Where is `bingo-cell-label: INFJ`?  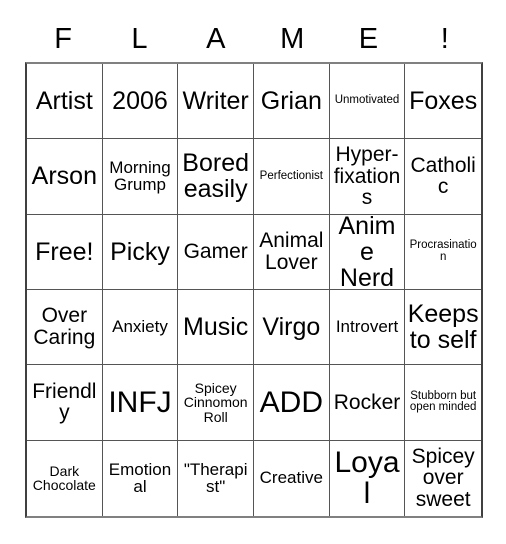
bingo-cell-label: INFJ is located at coordinates (140, 402).